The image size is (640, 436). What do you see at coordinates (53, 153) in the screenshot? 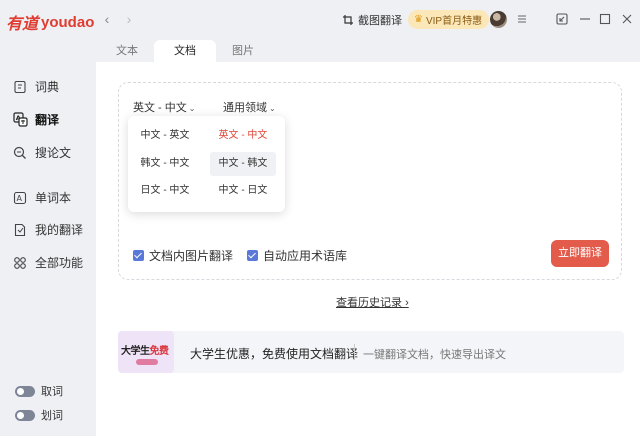
I see `sidebar-item-label: 搜论文` at bounding box center [53, 153].